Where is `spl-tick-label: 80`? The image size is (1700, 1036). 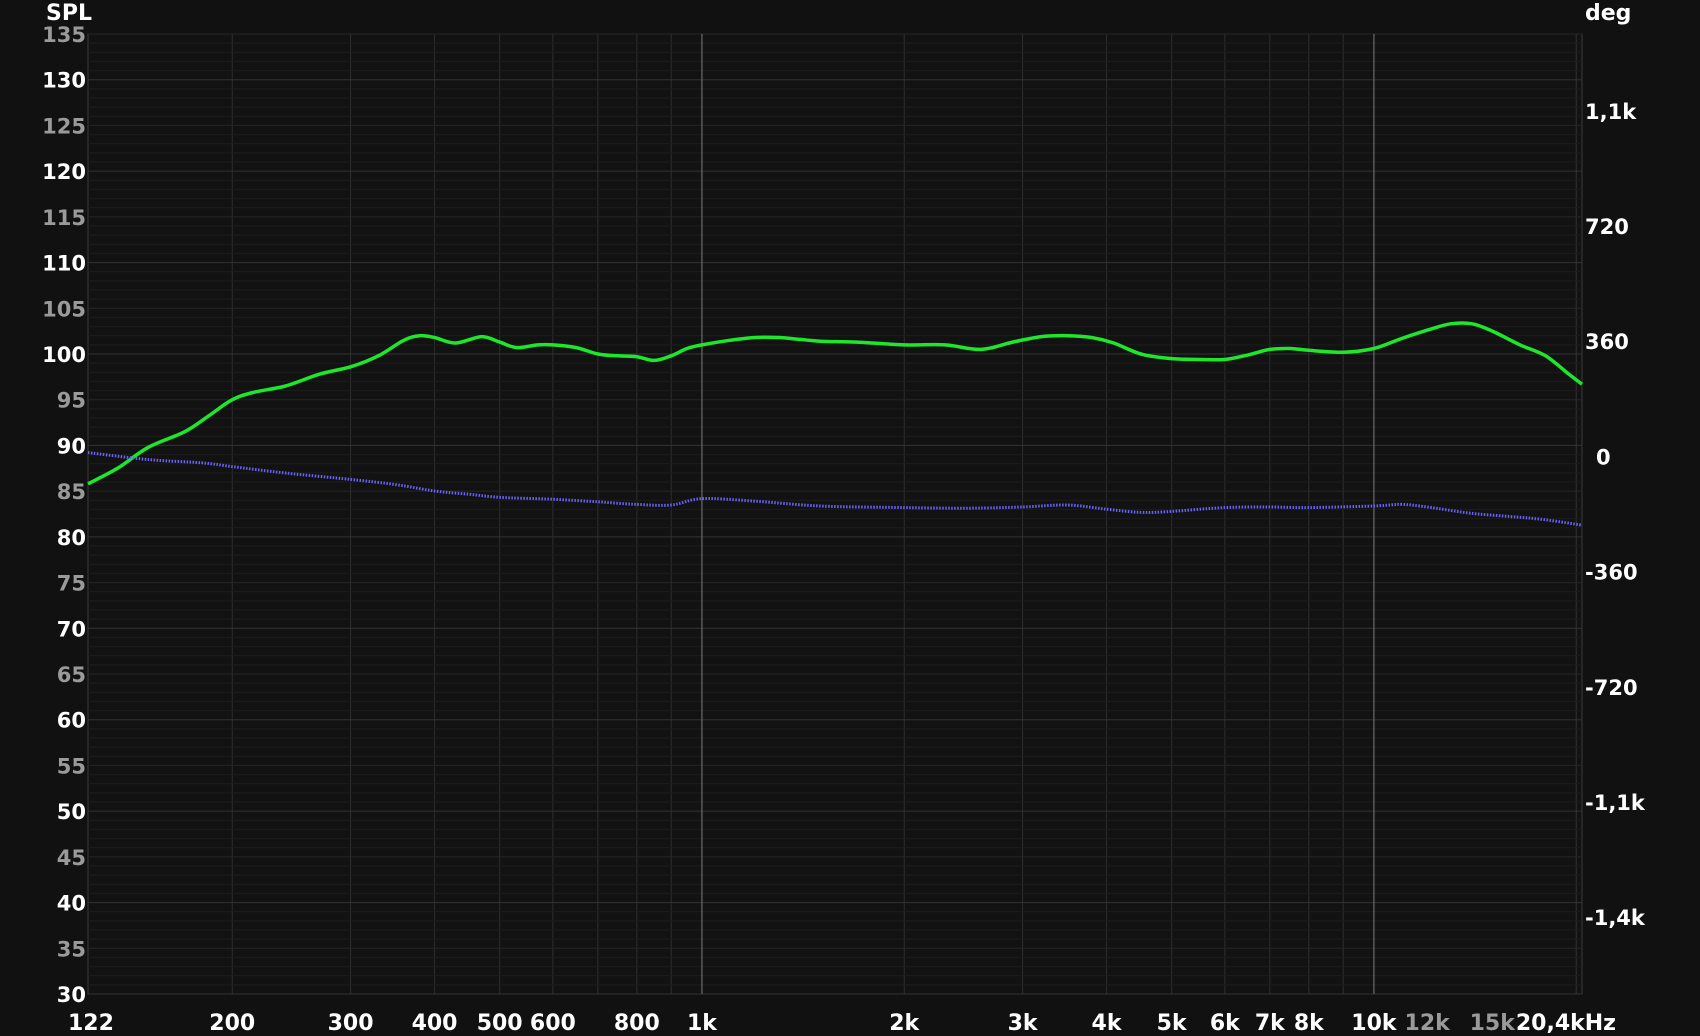 spl-tick-label: 80 is located at coordinates (71, 538).